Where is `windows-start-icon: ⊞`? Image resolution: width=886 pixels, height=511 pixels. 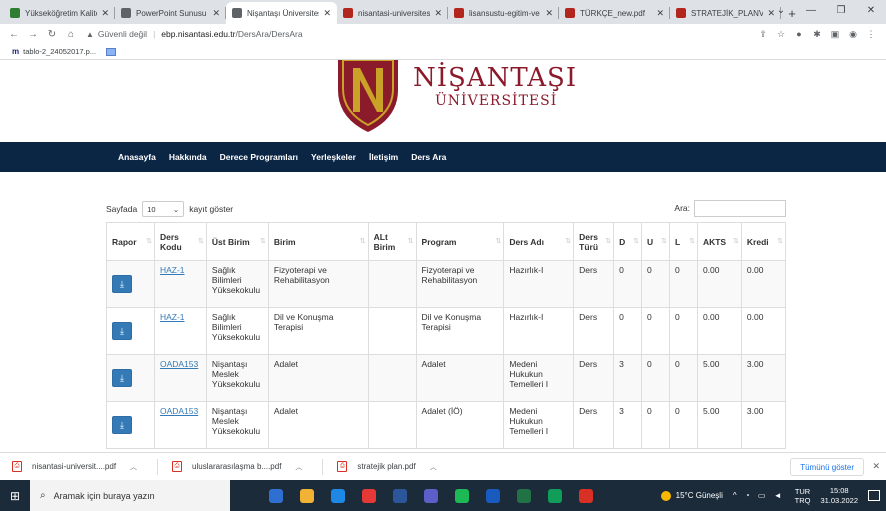 windows-start-icon: ⊞ is located at coordinates (15, 496).